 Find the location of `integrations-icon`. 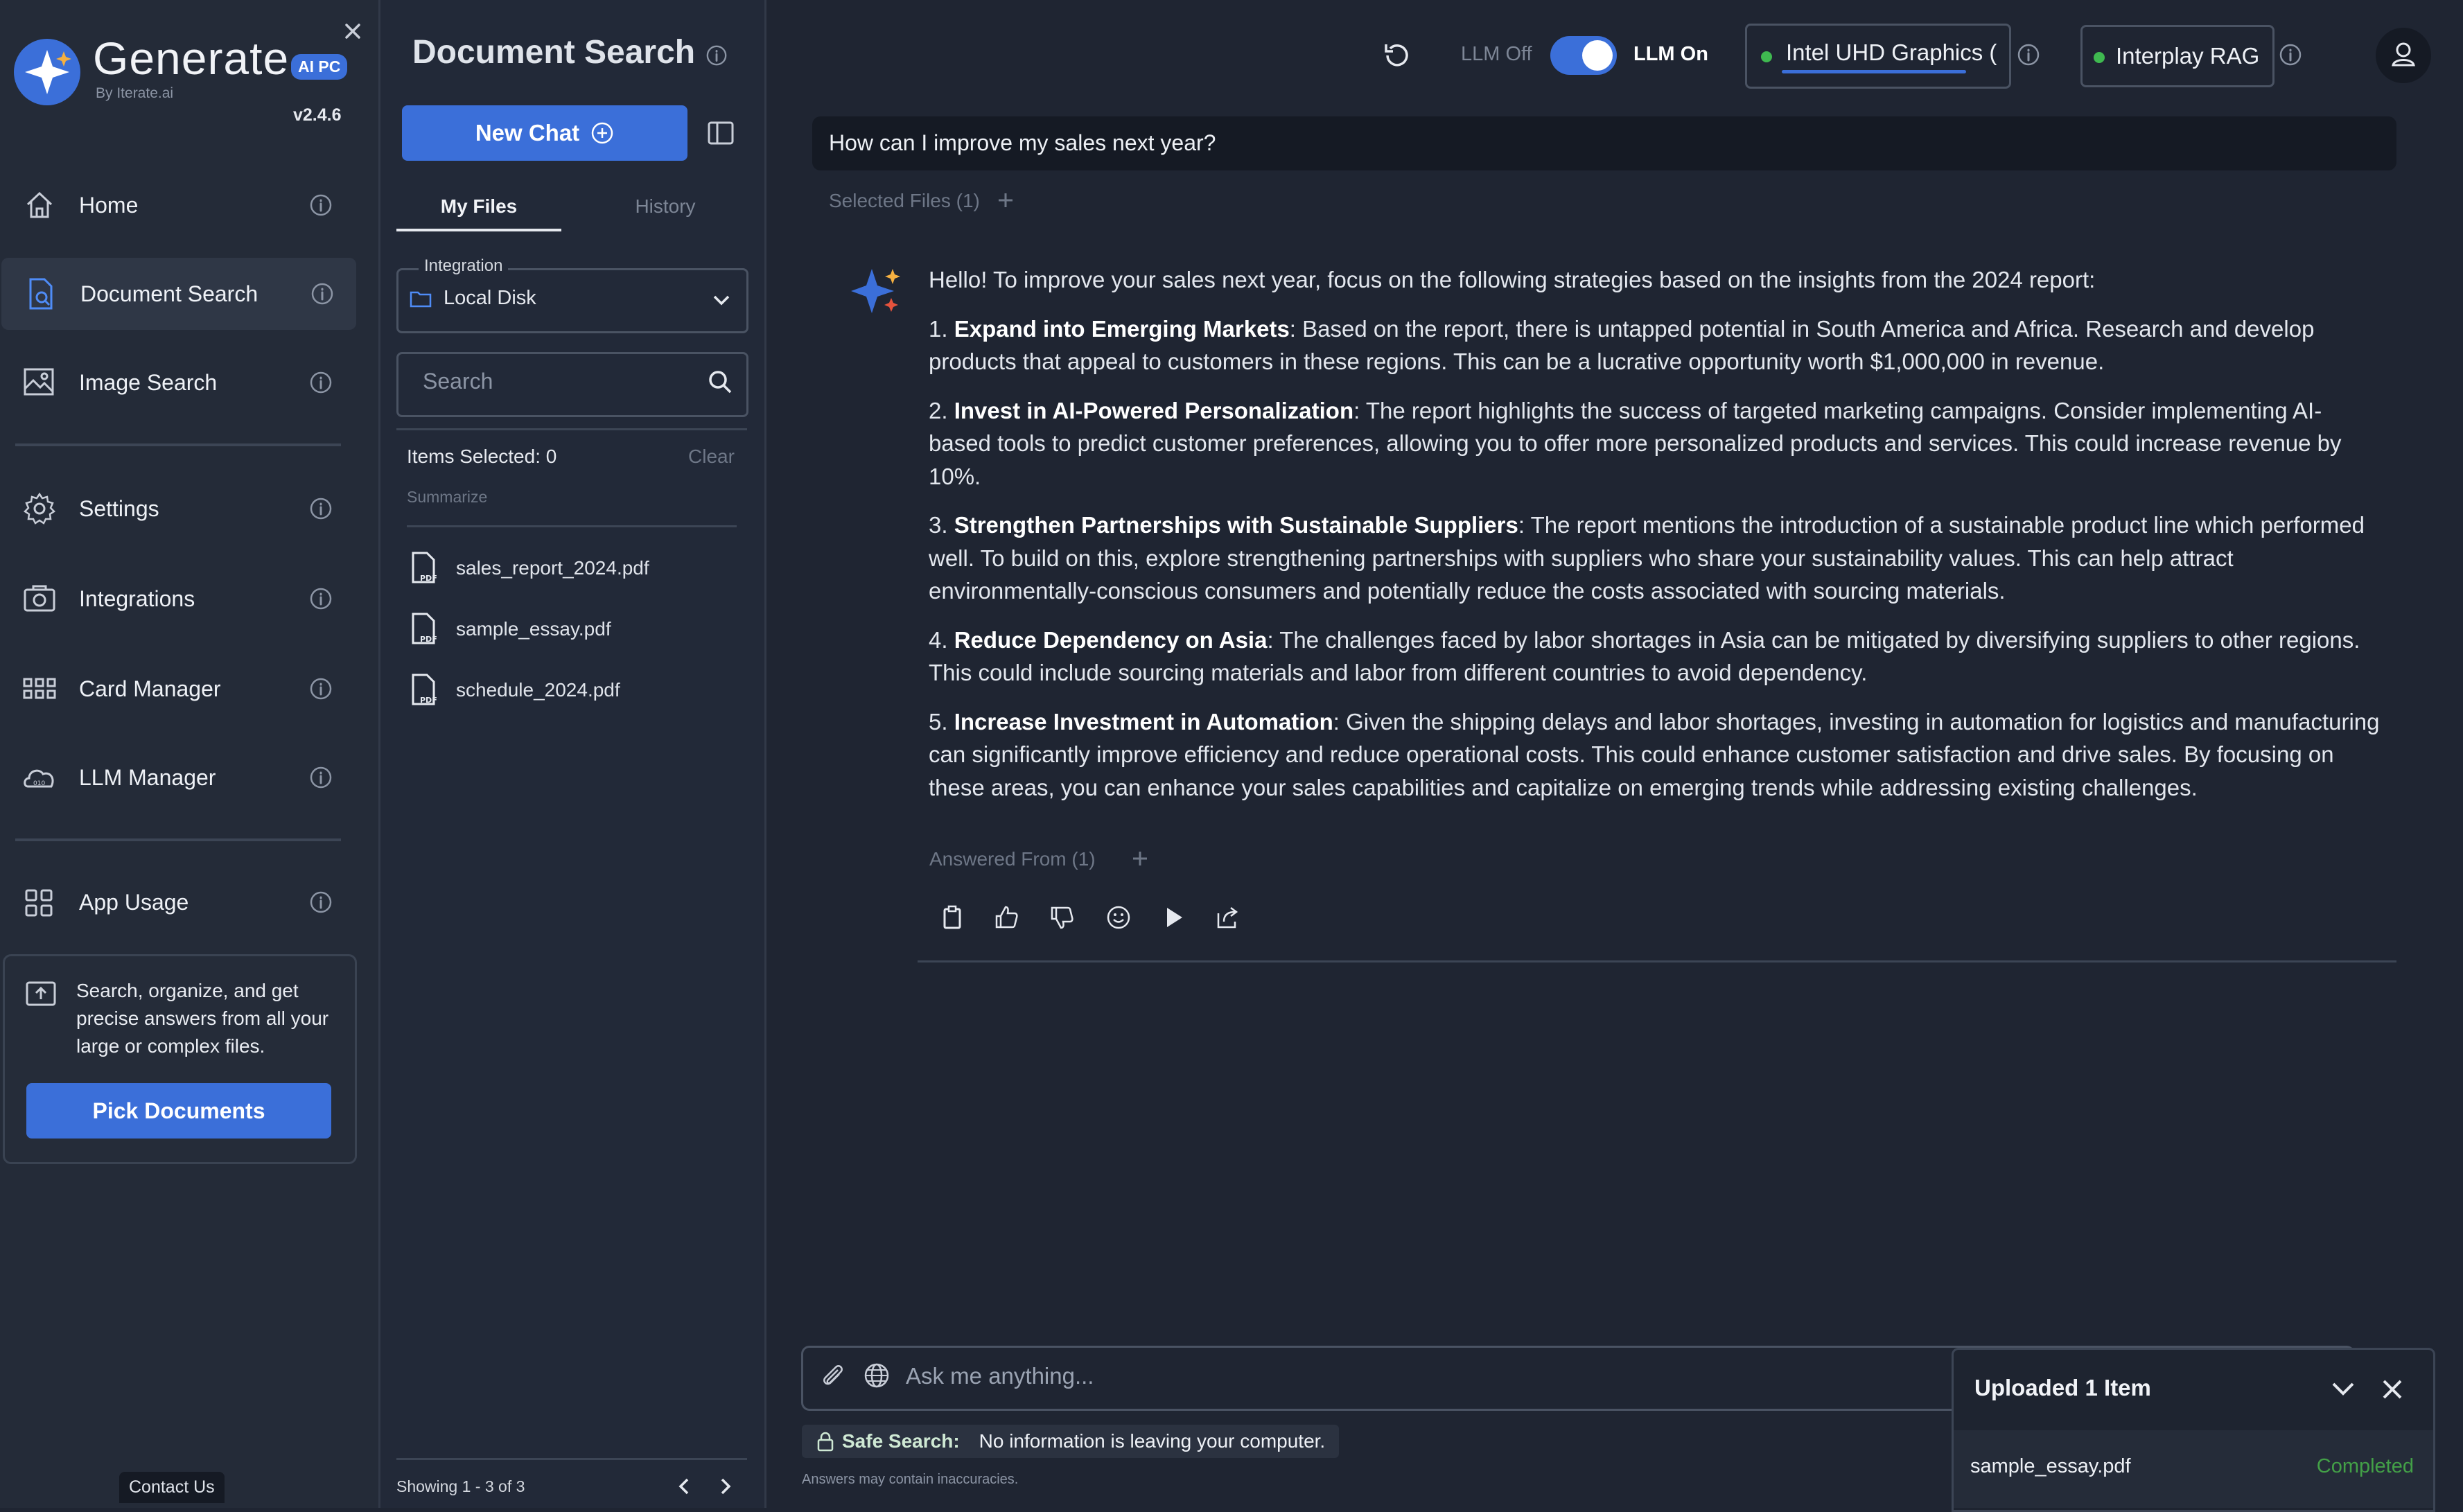

integrations-icon is located at coordinates (39, 598).